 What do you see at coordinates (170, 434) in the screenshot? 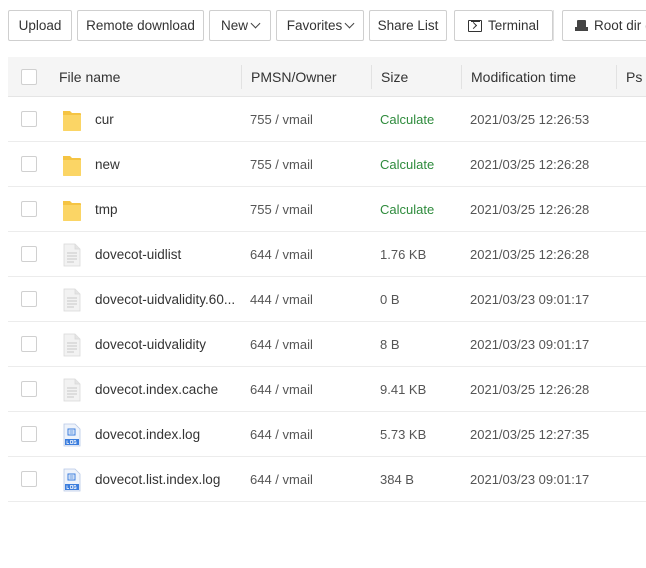
I see `file-name: dovecot.index.log` at bounding box center [170, 434].